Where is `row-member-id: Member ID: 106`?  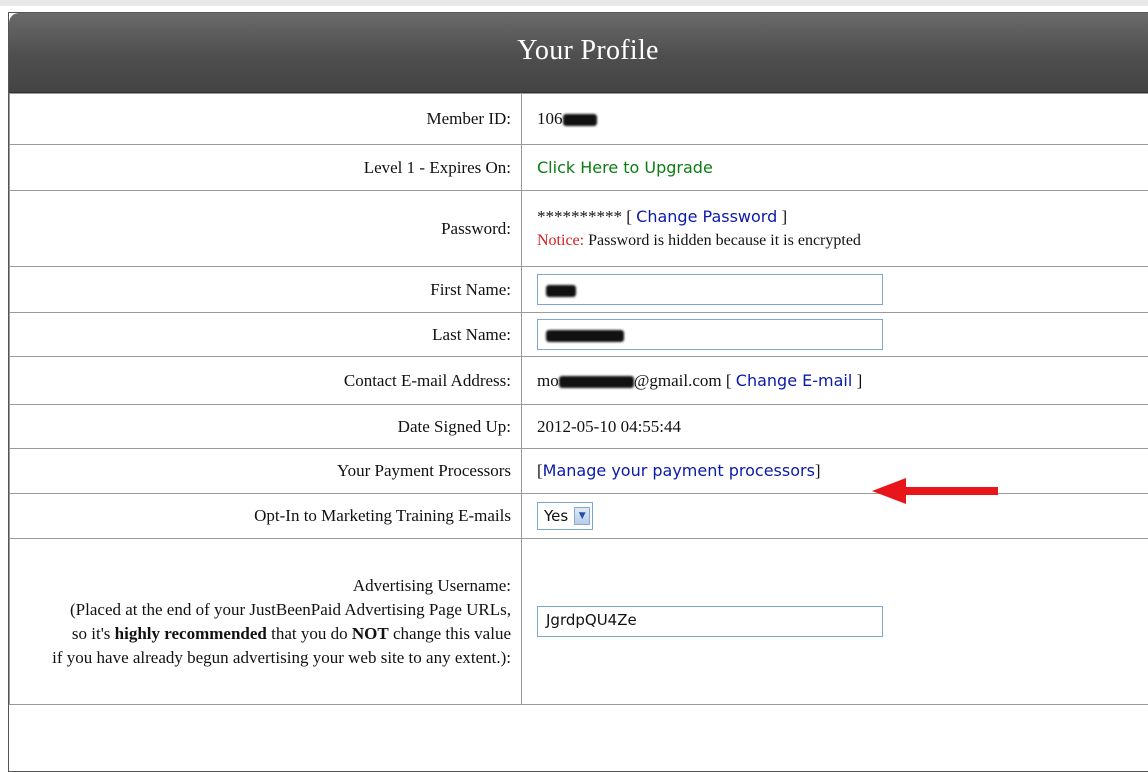
row-member-id: Member ID: 106 is located at coordinates (579, 119).